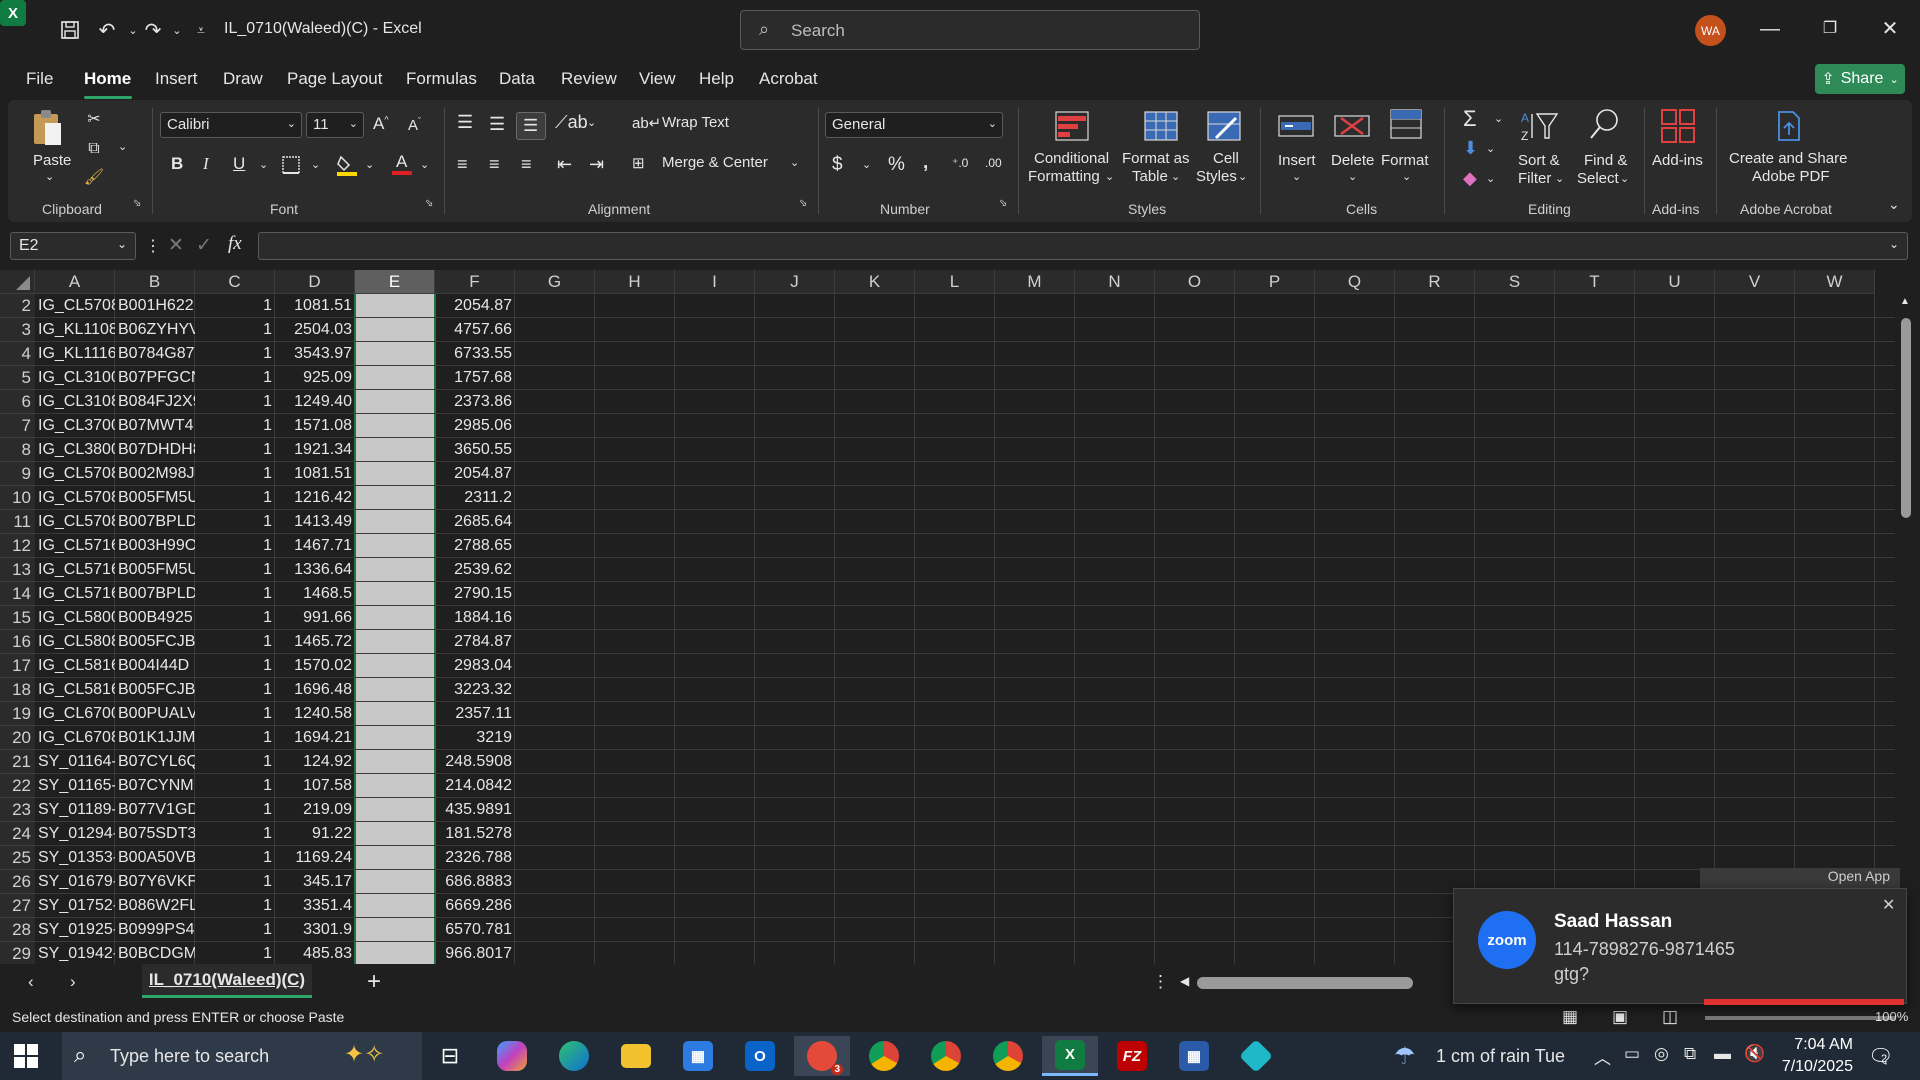 This screenshot has width=1920, height=1080. Describe the element at coordinates (414, 125) in the screenshot. I see `decrease-font-icon: Aˇ` at that location.